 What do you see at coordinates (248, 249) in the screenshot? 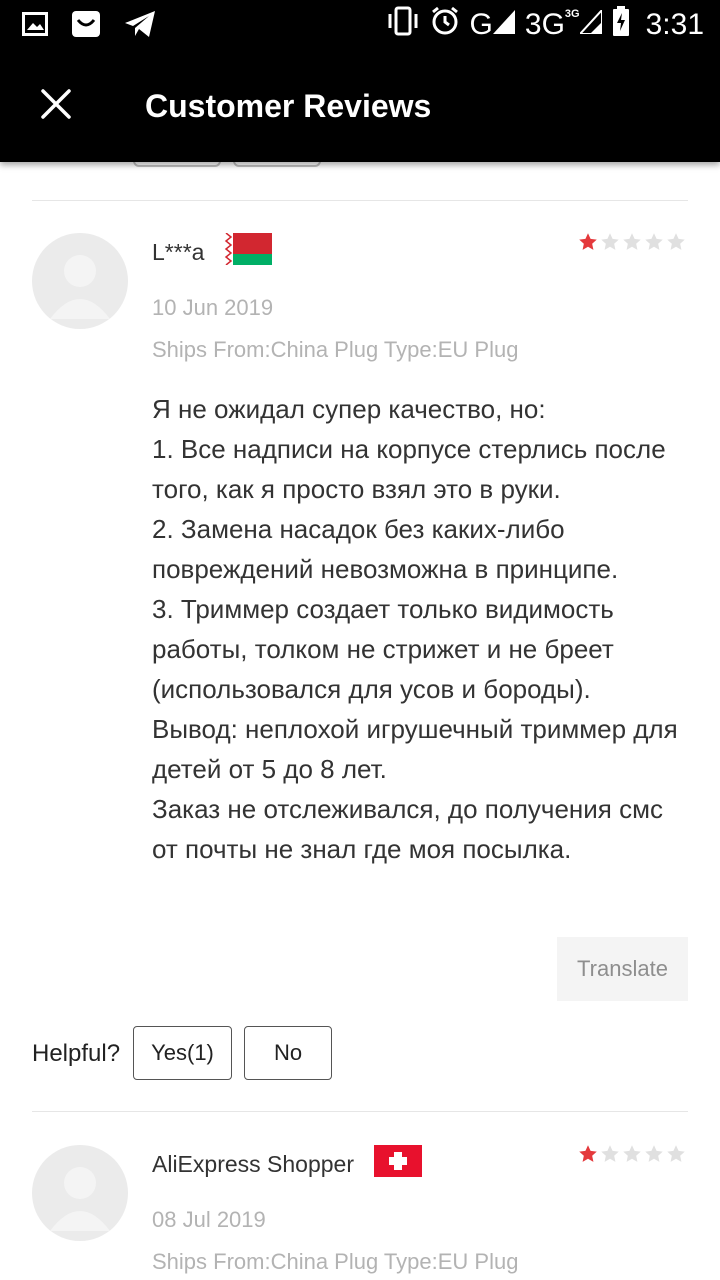
I see `belarus-flag` at bounding box center [248, 249].